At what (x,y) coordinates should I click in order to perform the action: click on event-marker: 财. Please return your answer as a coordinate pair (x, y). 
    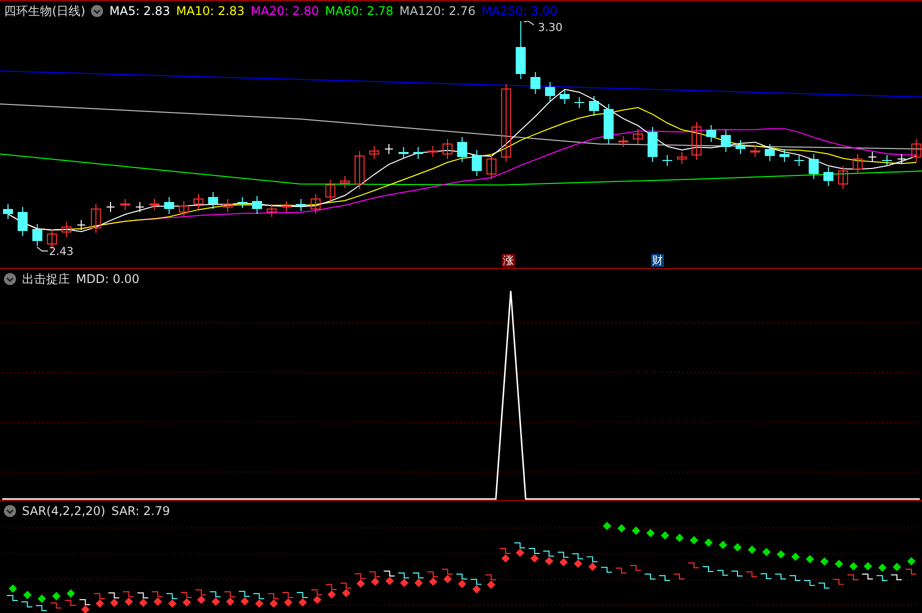
    Looking at the image, I should click on (657, 260).